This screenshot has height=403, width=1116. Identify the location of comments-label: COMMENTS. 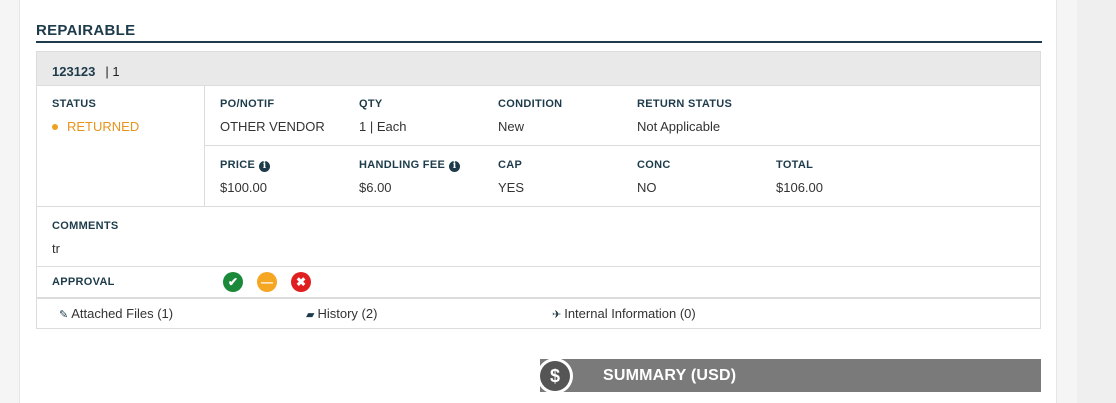
(85, 226).